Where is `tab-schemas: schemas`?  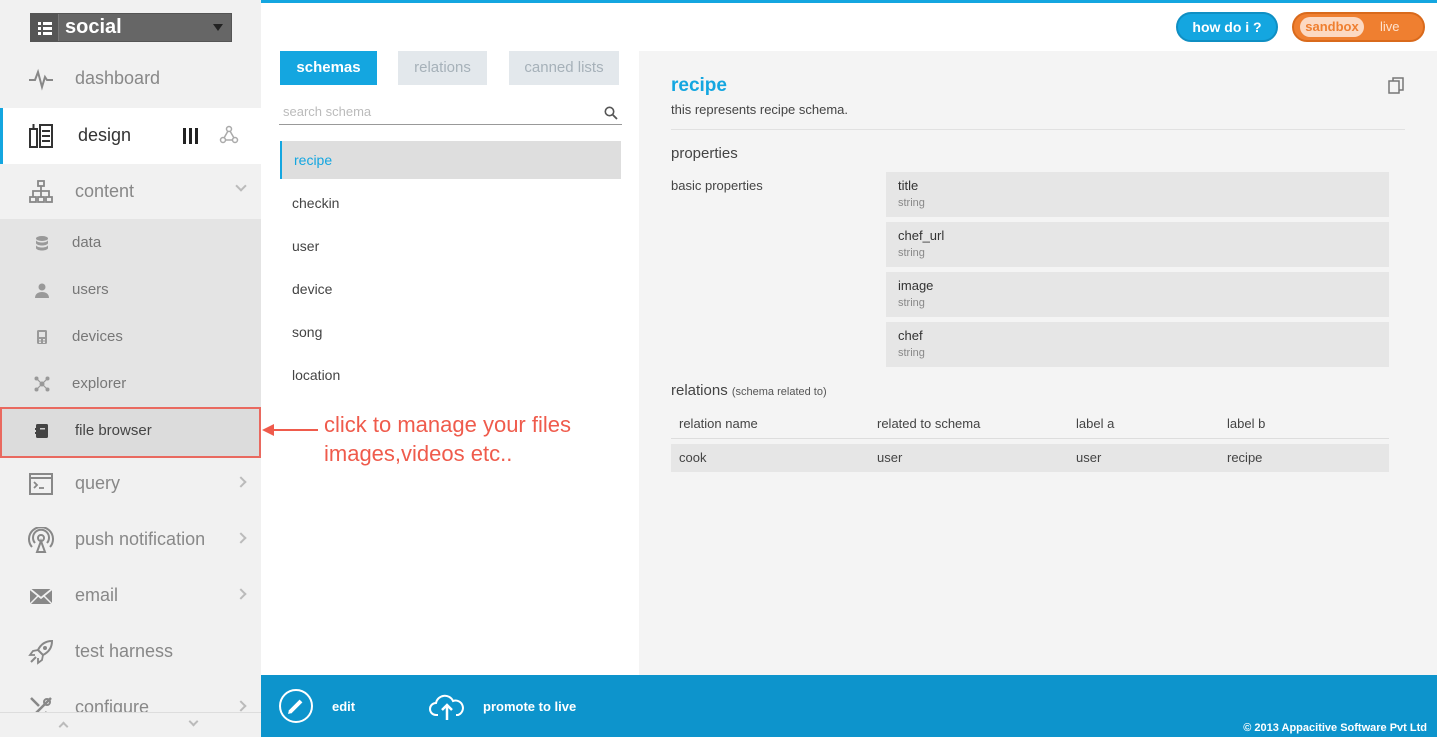 tab-schemas: schemas is located at coordinates (328, 68).